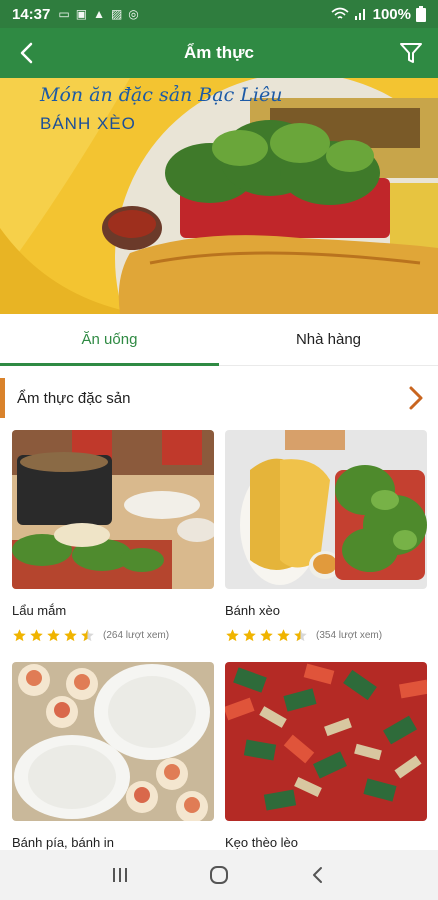 The image size is (438, 900). I want to click on food-name: Bánh xèo, so click(252, 610).